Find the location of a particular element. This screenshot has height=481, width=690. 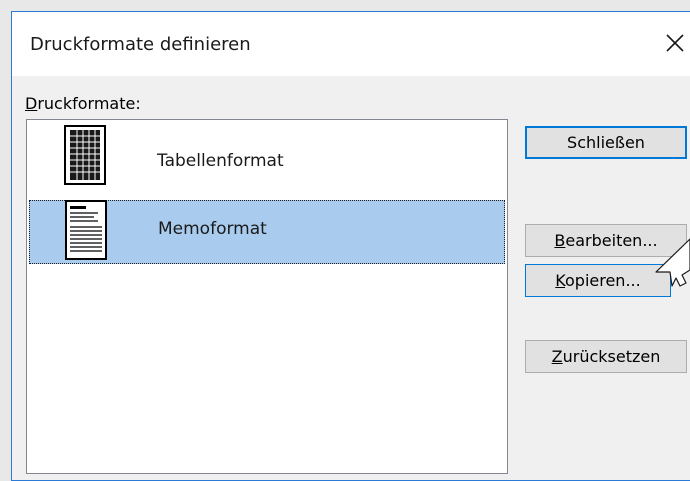

list-item-memo-style: Memoformat is located at coordinates (267, 232).